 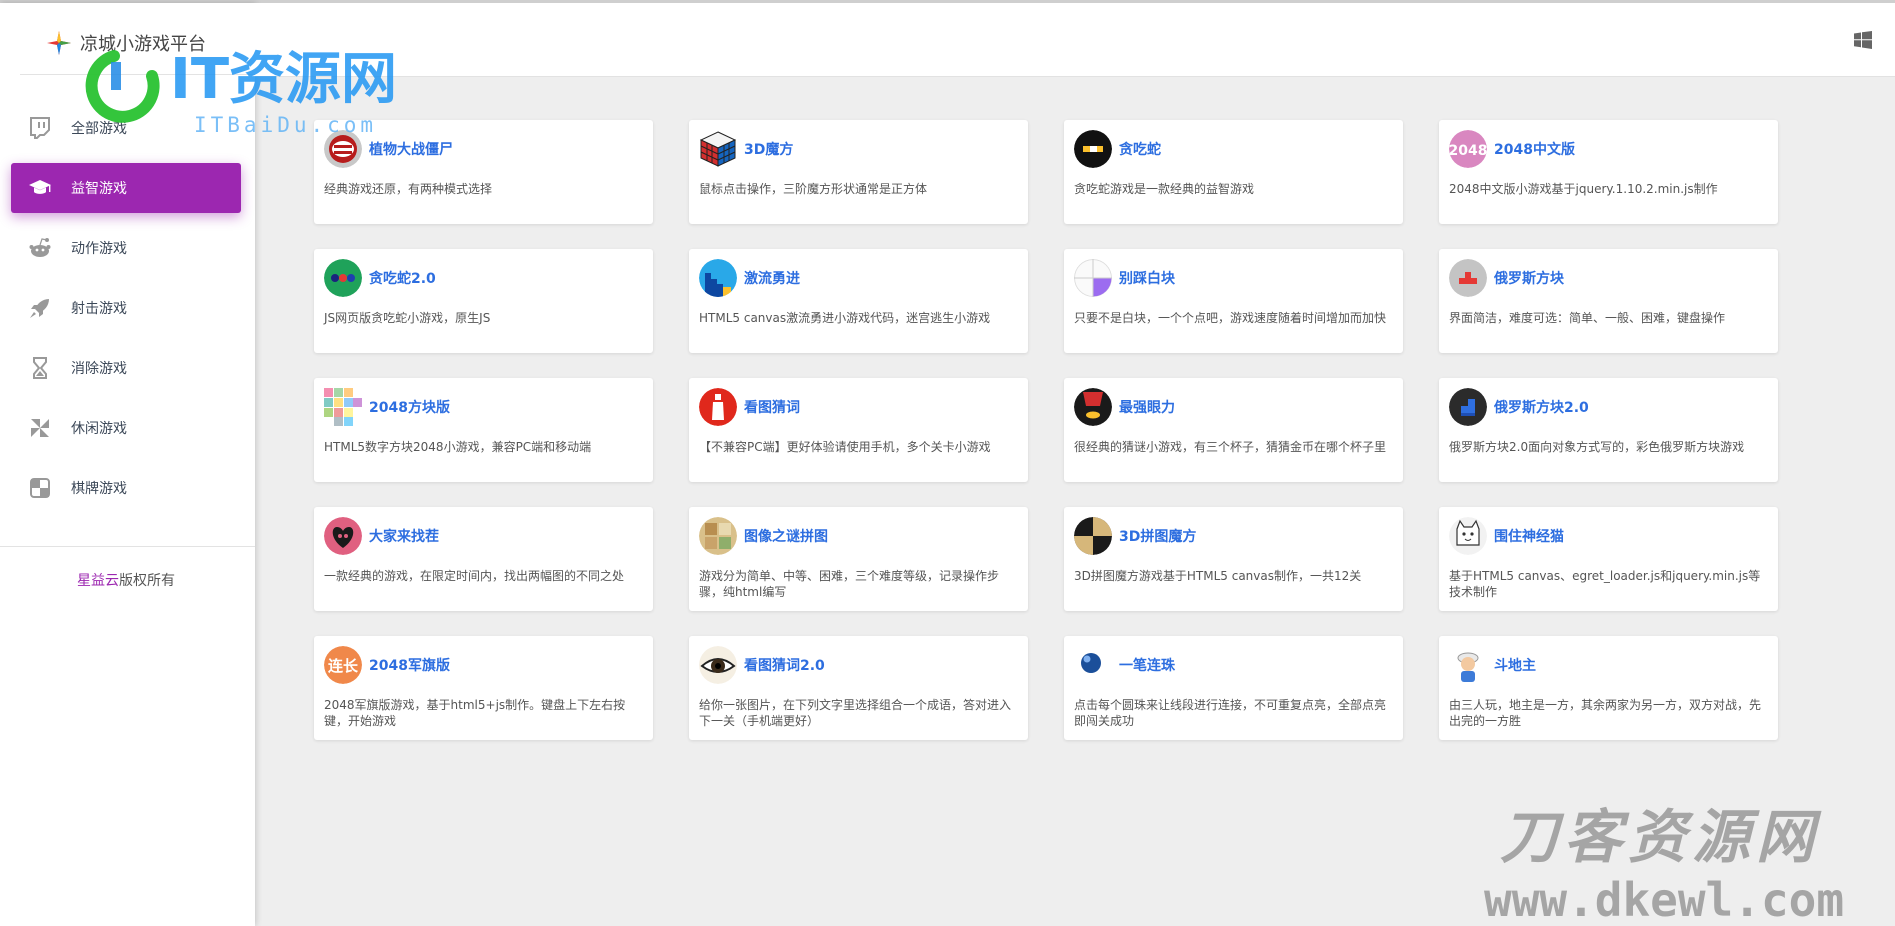 What do you see at coordinates (98, 581) in the screenshot?
I see `copyright-link: 星益云` at bounding box center [98, 581].